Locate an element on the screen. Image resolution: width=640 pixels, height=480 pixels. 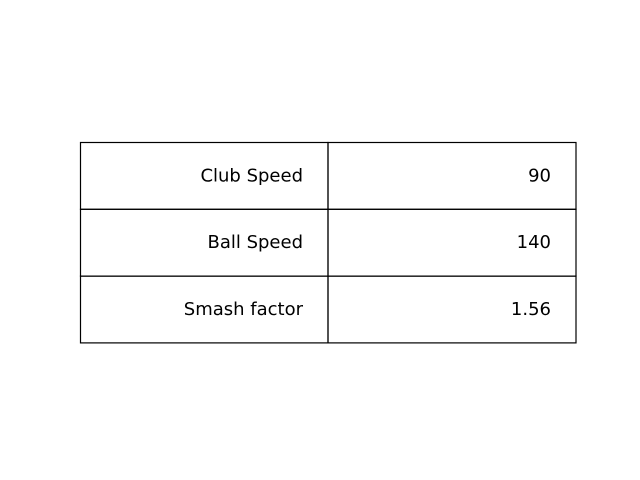
row-value: 1.56 is located at coordinates (531, 309).